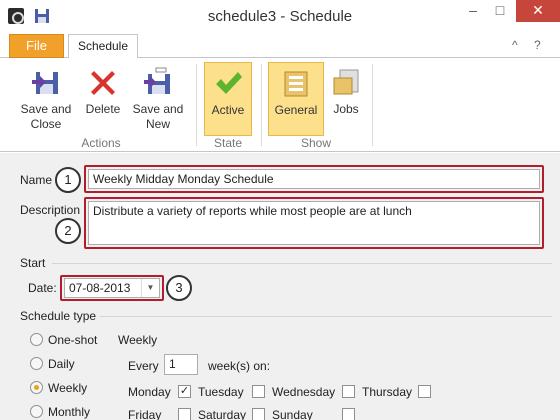 This screenshot has width=560, height=420. What do you see at coordinates (222, 414) in the screenshot?
I see `day-label-saturday: Saturday` at bounding box center [222, 414].